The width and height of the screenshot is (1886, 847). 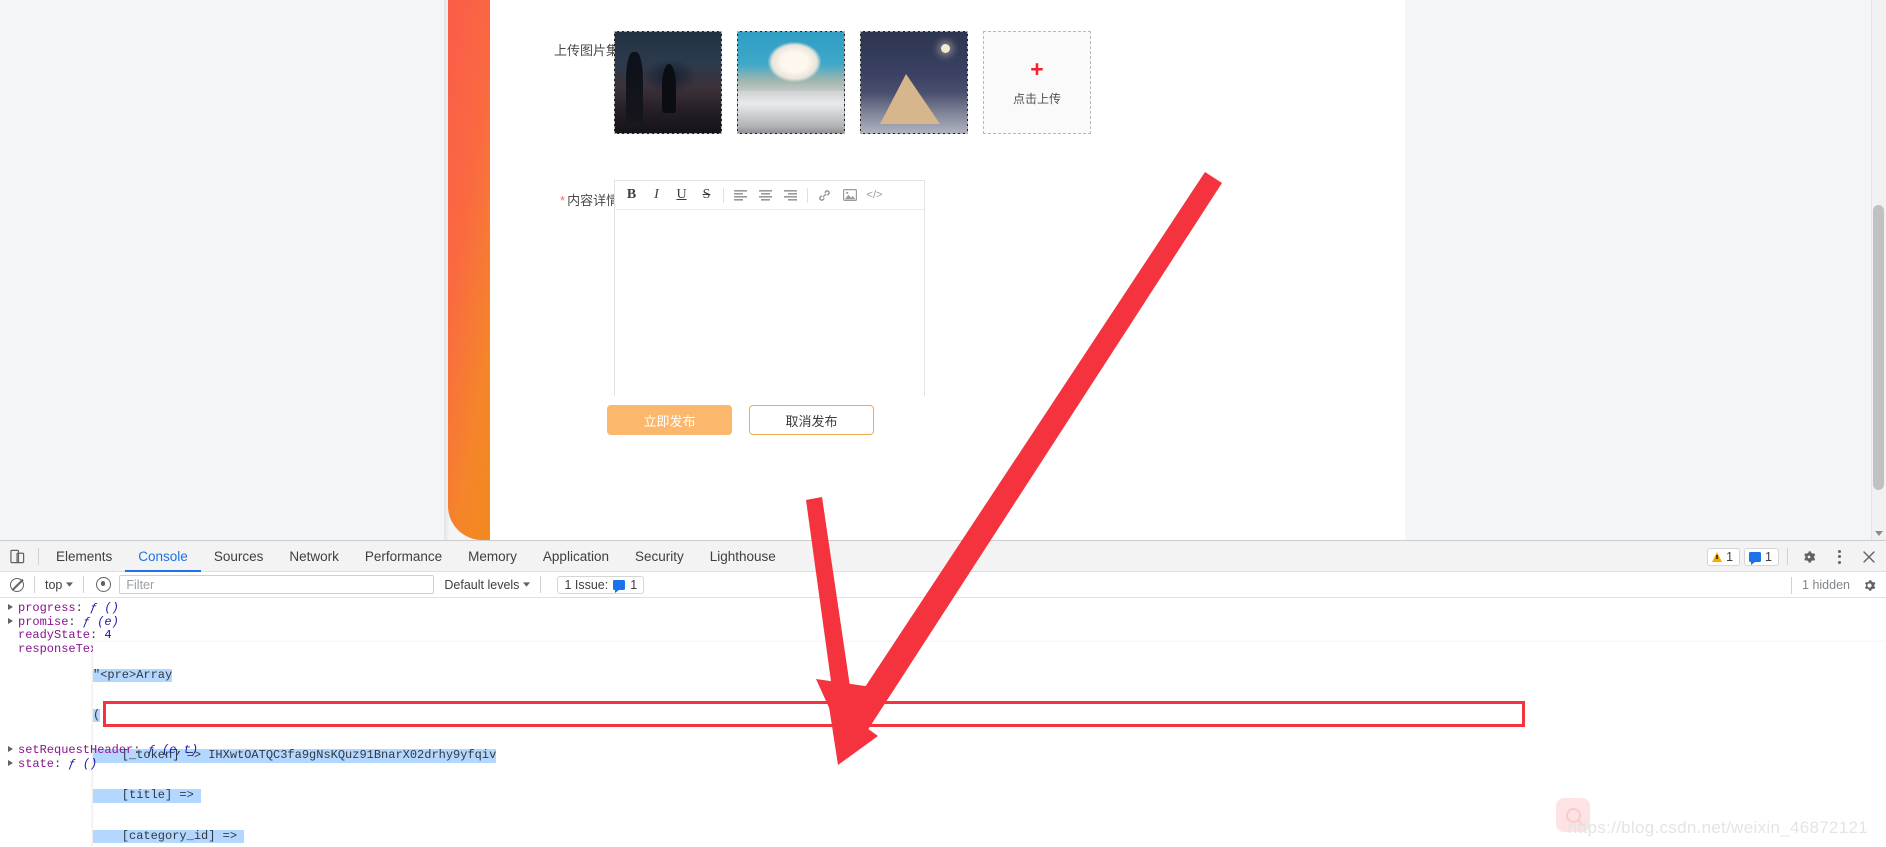 I want to click on device-toolbar-icon, so click(x=17, y=556).